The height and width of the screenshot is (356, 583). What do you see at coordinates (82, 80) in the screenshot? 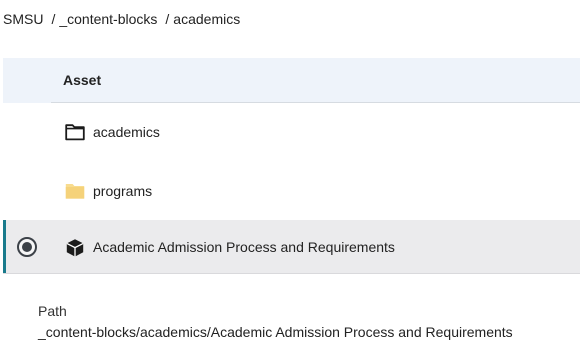
I see `column-header-asset: Asset` at bounding box center [82, 80].